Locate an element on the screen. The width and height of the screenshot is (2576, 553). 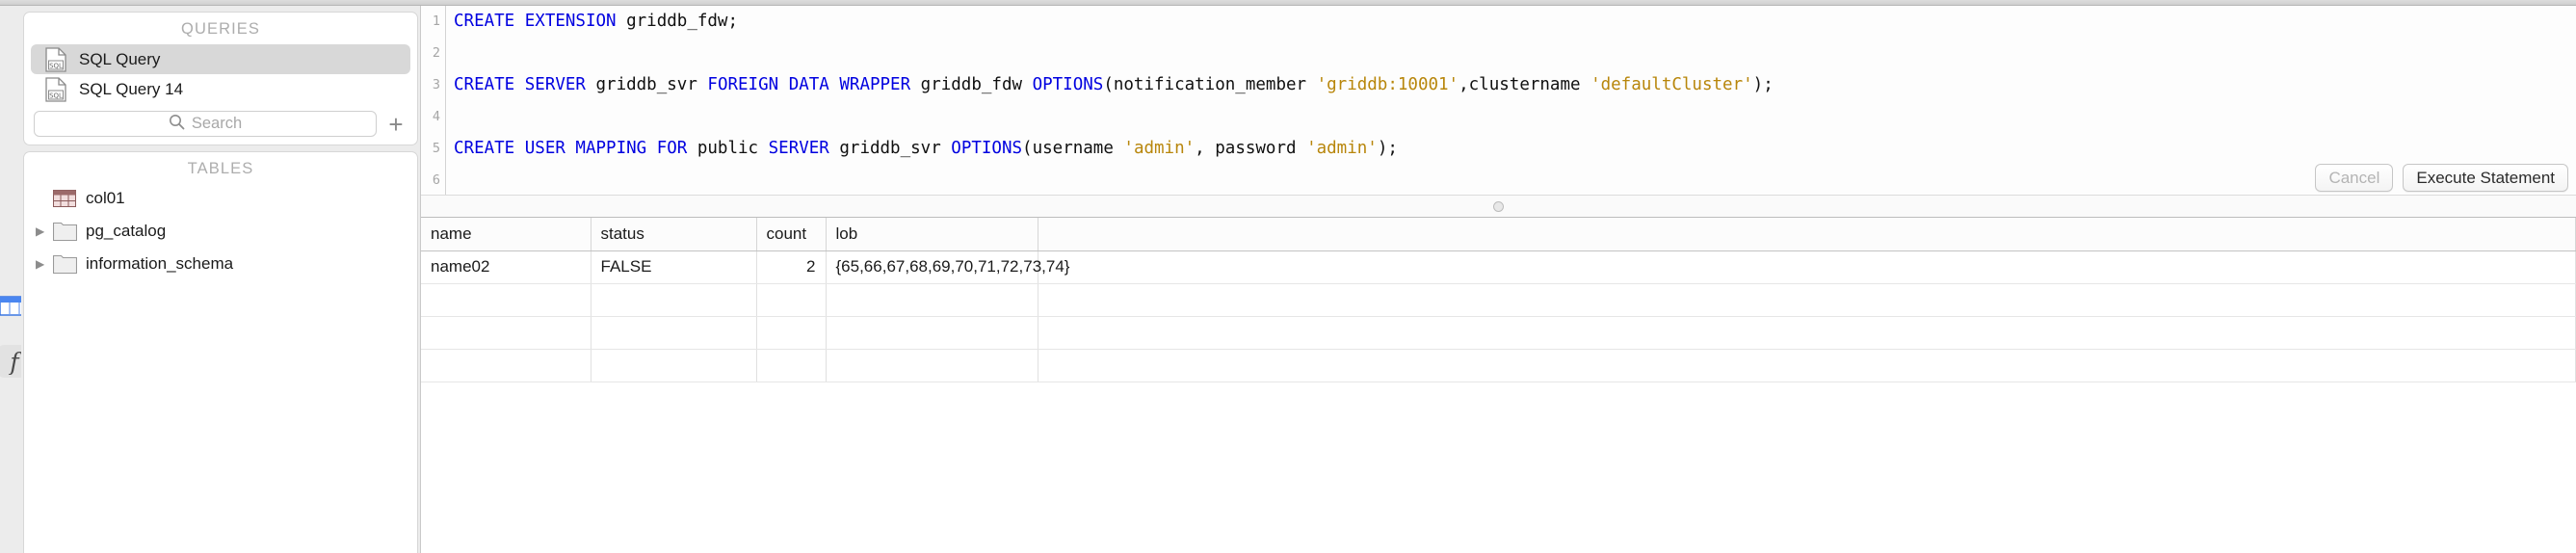
results-column-header is located at coordinates (1807, 234).